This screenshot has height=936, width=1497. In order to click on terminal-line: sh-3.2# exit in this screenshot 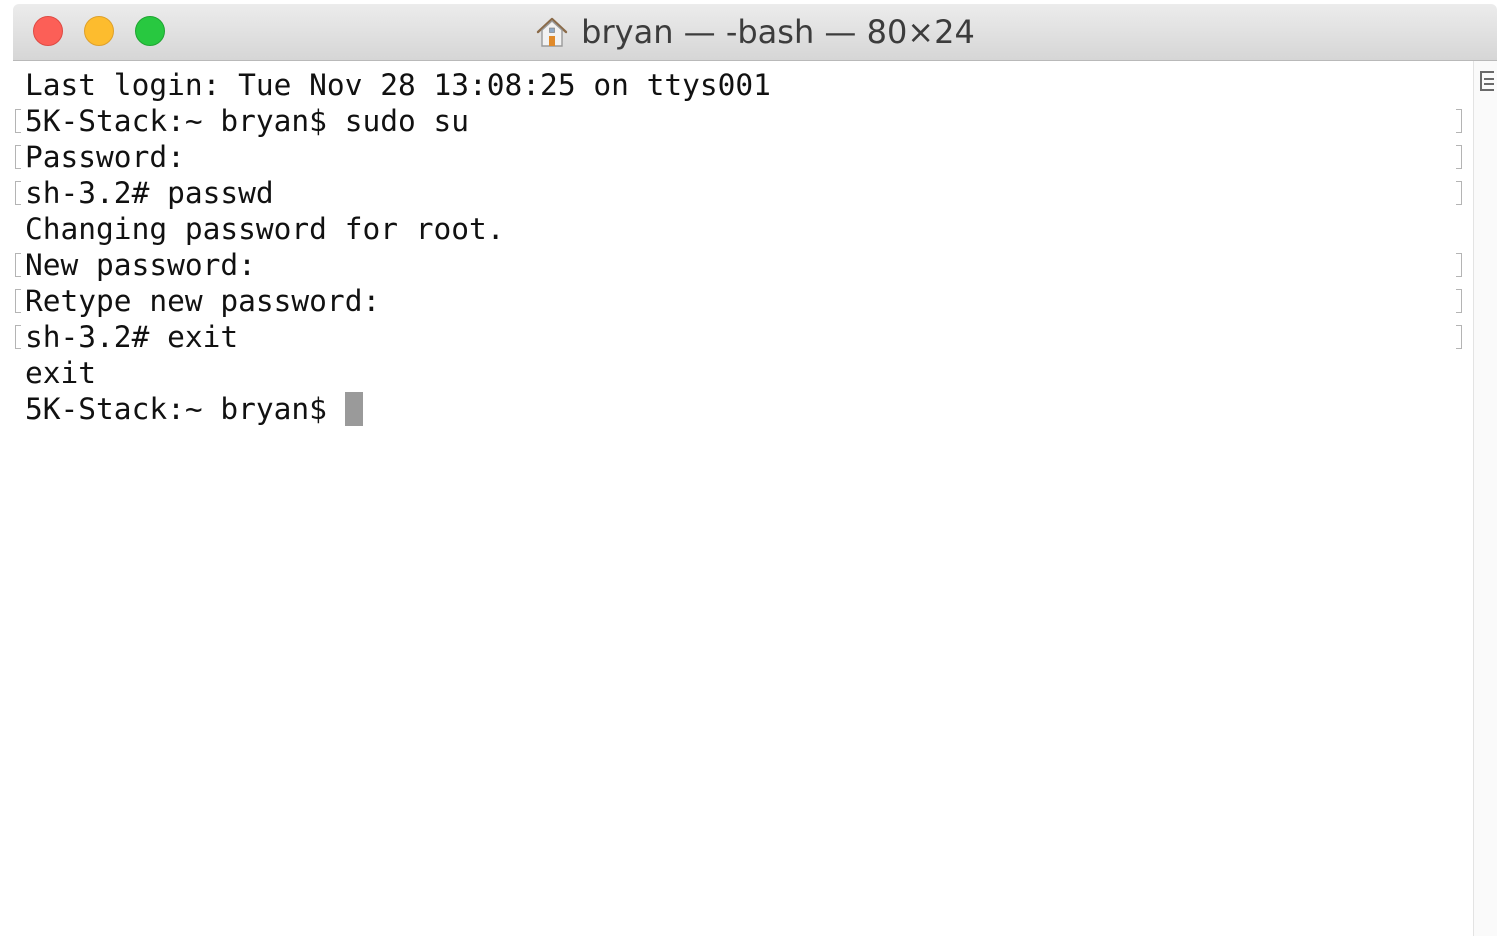, I will do `click(132, 337)`.